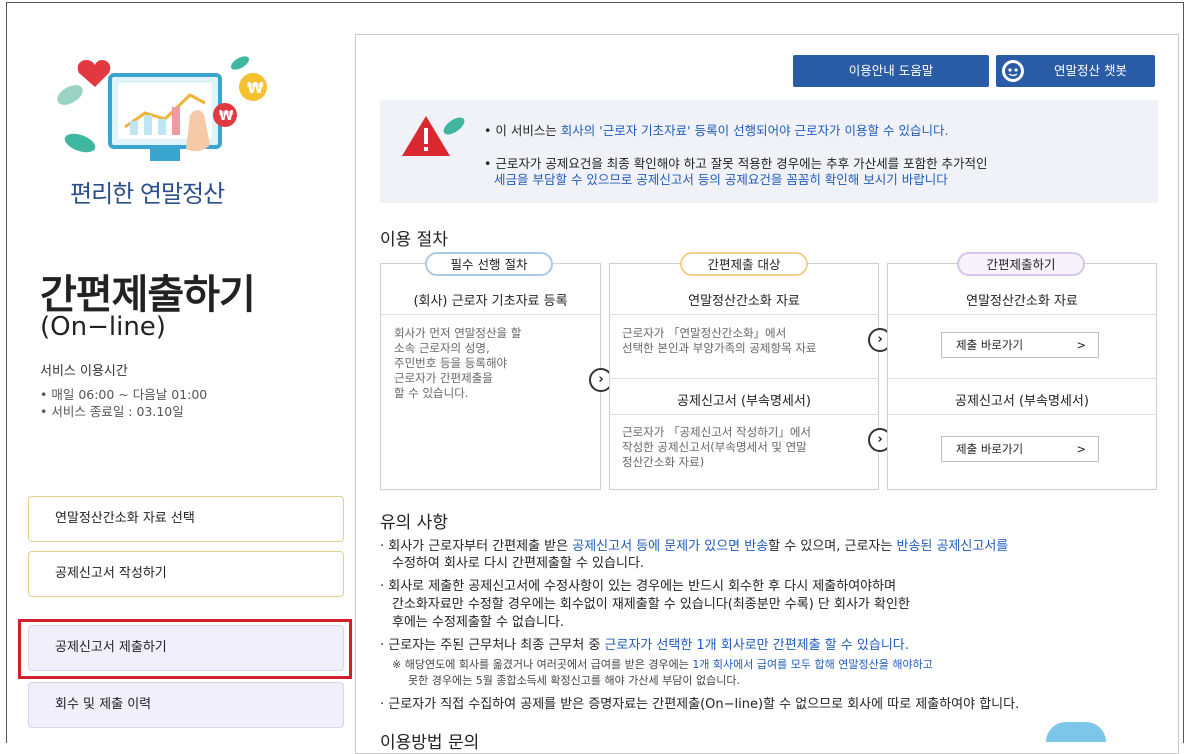 Image resolution: width=1186 pixels, height=754 pixels. I want to click on menu-withdraw-submit-history: 회수 및 제출 이력, so click(186, 705).